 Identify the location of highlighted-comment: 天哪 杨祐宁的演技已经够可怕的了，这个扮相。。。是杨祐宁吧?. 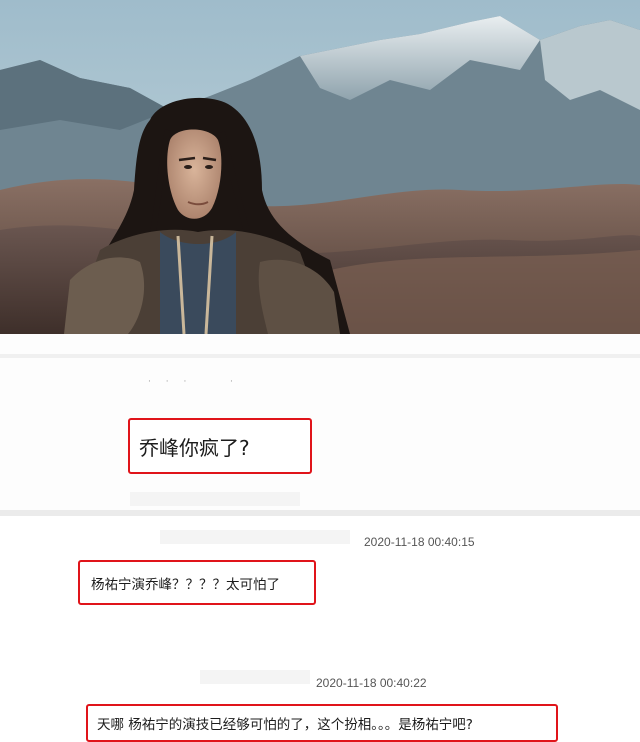
(322, 723).